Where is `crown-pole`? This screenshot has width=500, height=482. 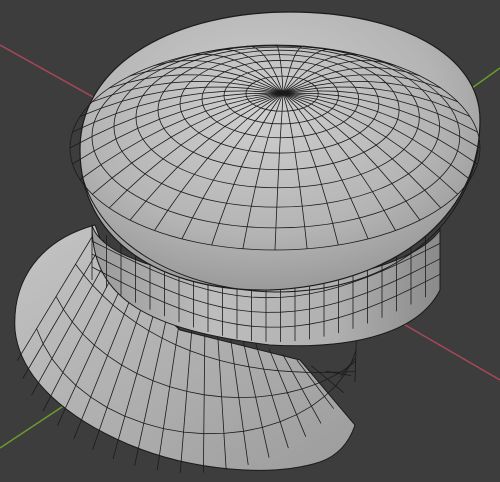 crown-pole is located at coordinates (283, 93).